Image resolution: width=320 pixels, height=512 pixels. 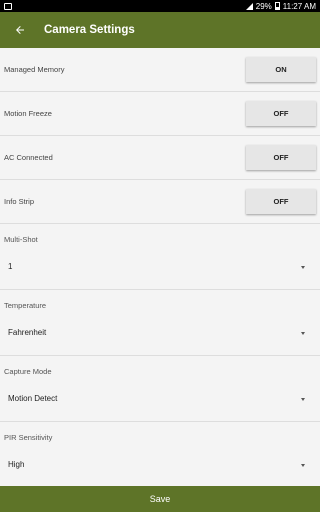 What do you see at coordinates (249, 6) in the screenshot?
I see `signal-icon` at bounding box center [249, 6].